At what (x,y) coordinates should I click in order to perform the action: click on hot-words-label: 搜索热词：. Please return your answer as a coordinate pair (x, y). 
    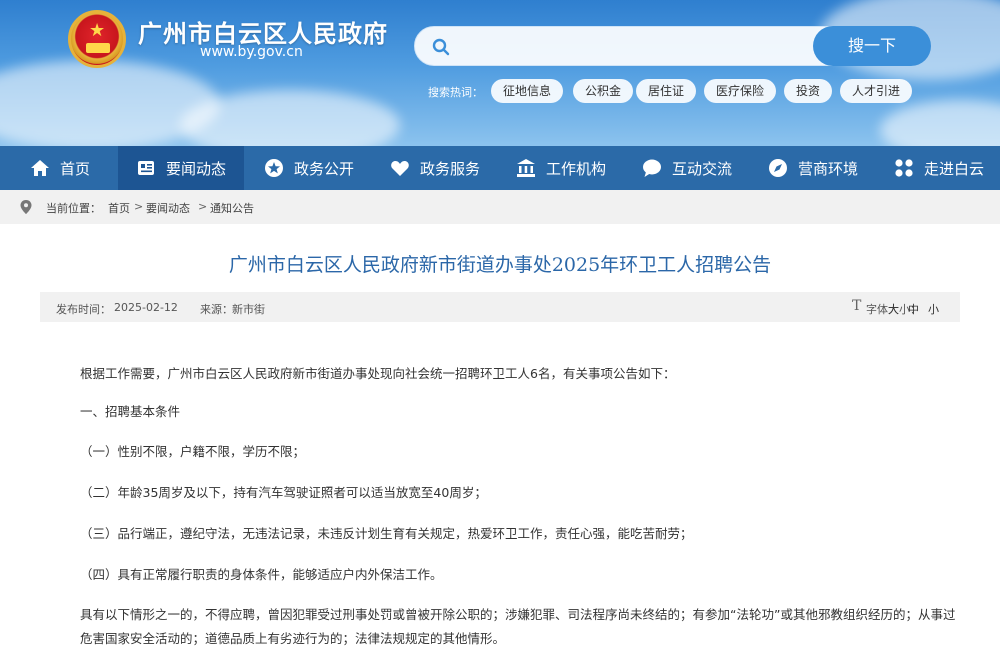
    Looking at the image, I should click on (455, 92).